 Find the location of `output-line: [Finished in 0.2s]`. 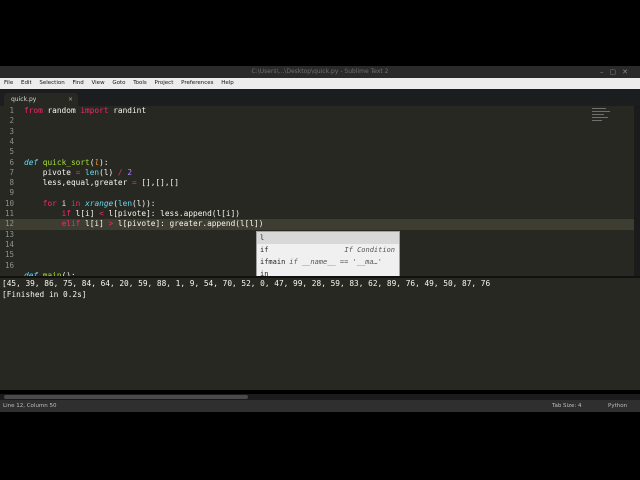

output-line: [Finished in 0.2s] is located at coordinates (44, 294).